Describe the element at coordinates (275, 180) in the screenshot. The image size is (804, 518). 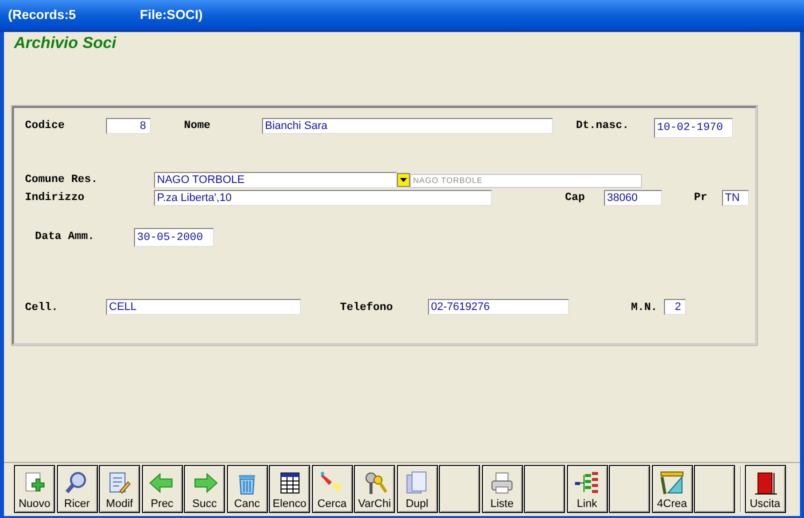
I see `combo-field: NAGO TORBOLE` at that location.